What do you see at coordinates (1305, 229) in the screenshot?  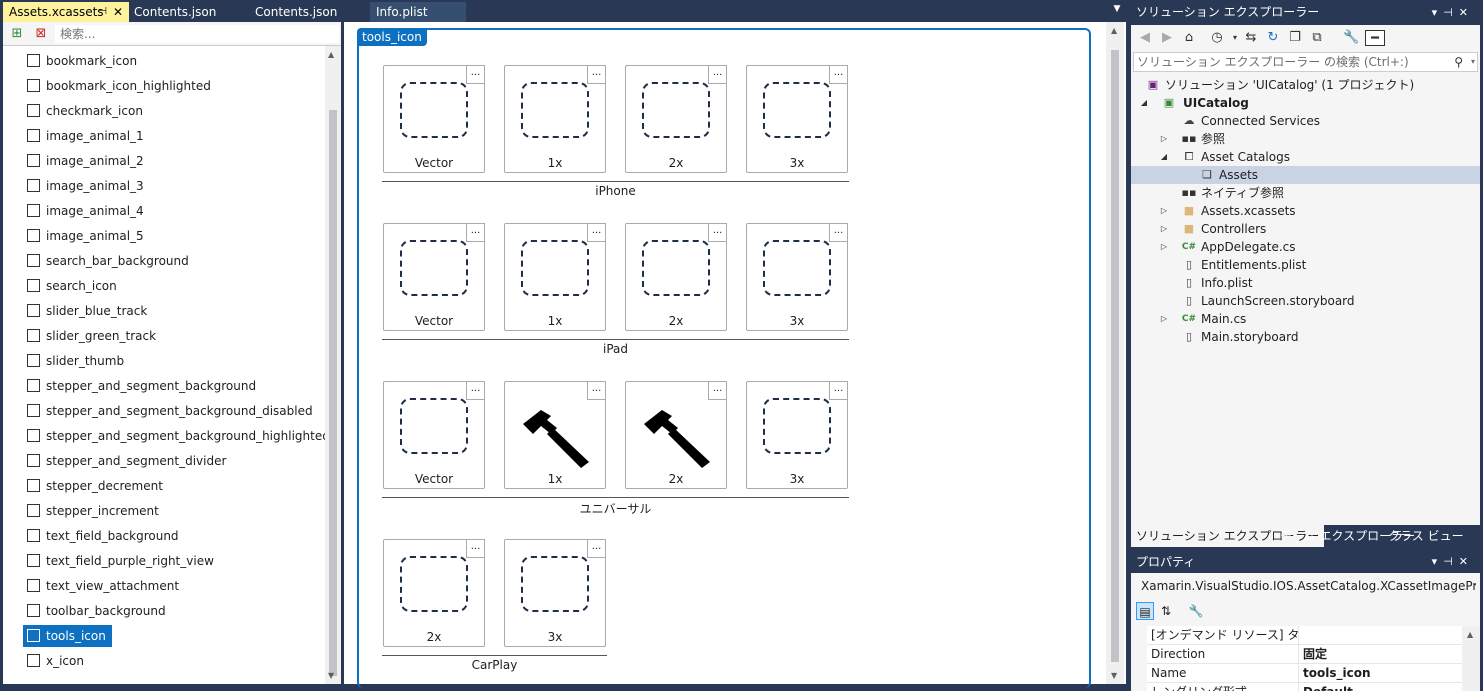 I see `tree-node: ▷ ■ Controllers` at bounding box center [1305, 229].